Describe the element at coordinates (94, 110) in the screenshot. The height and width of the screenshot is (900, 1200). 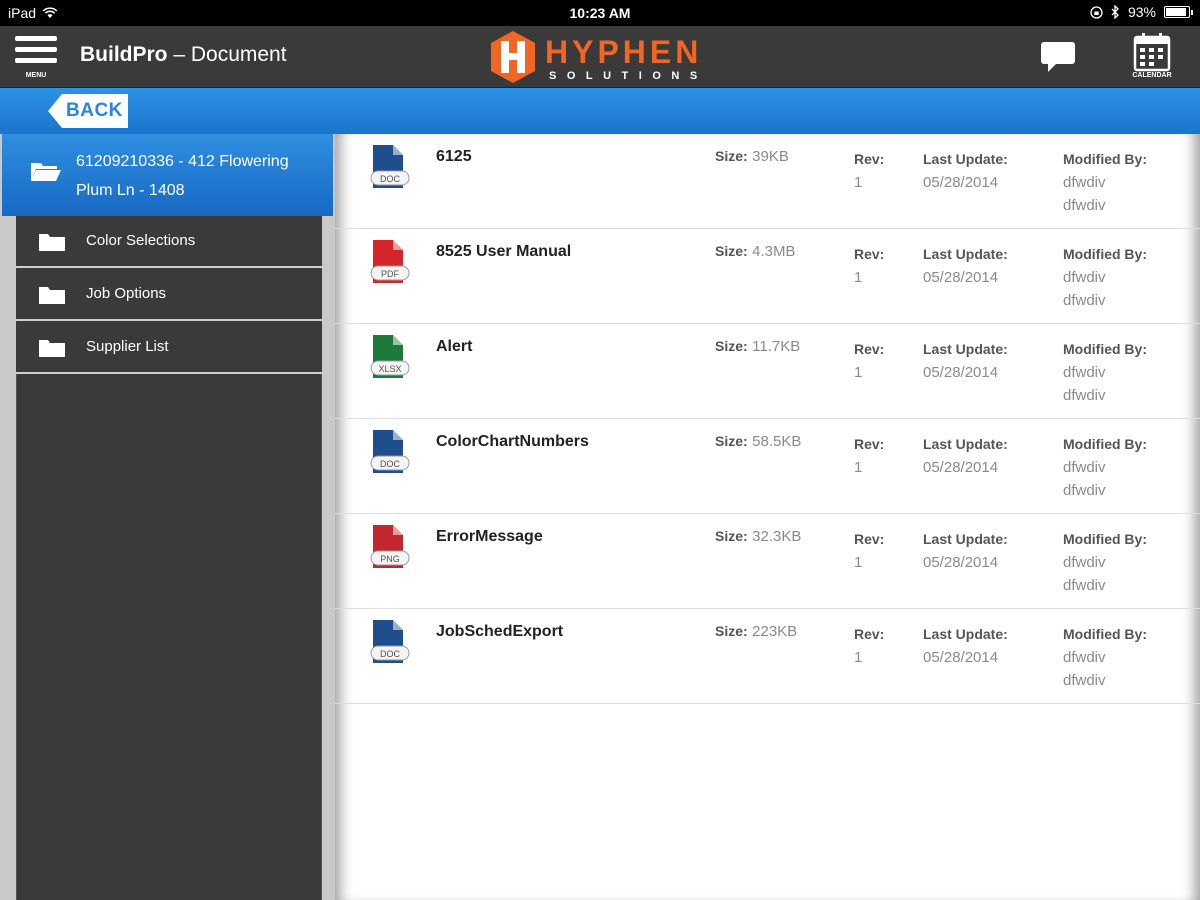
I see `back-label: BACK` at that location.